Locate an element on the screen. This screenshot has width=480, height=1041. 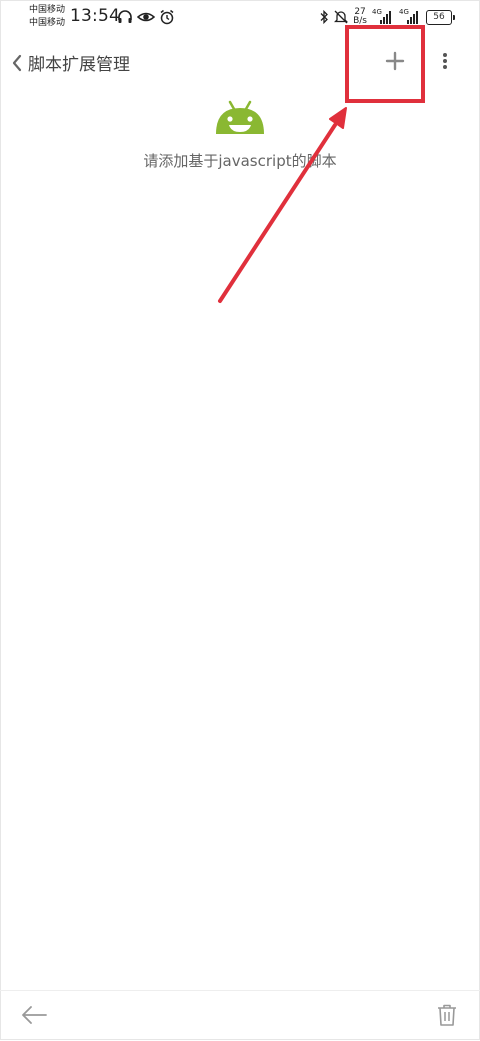
status-right-icons: 27 B/s 4G 4G 56 is located at coordinates (387, 17).